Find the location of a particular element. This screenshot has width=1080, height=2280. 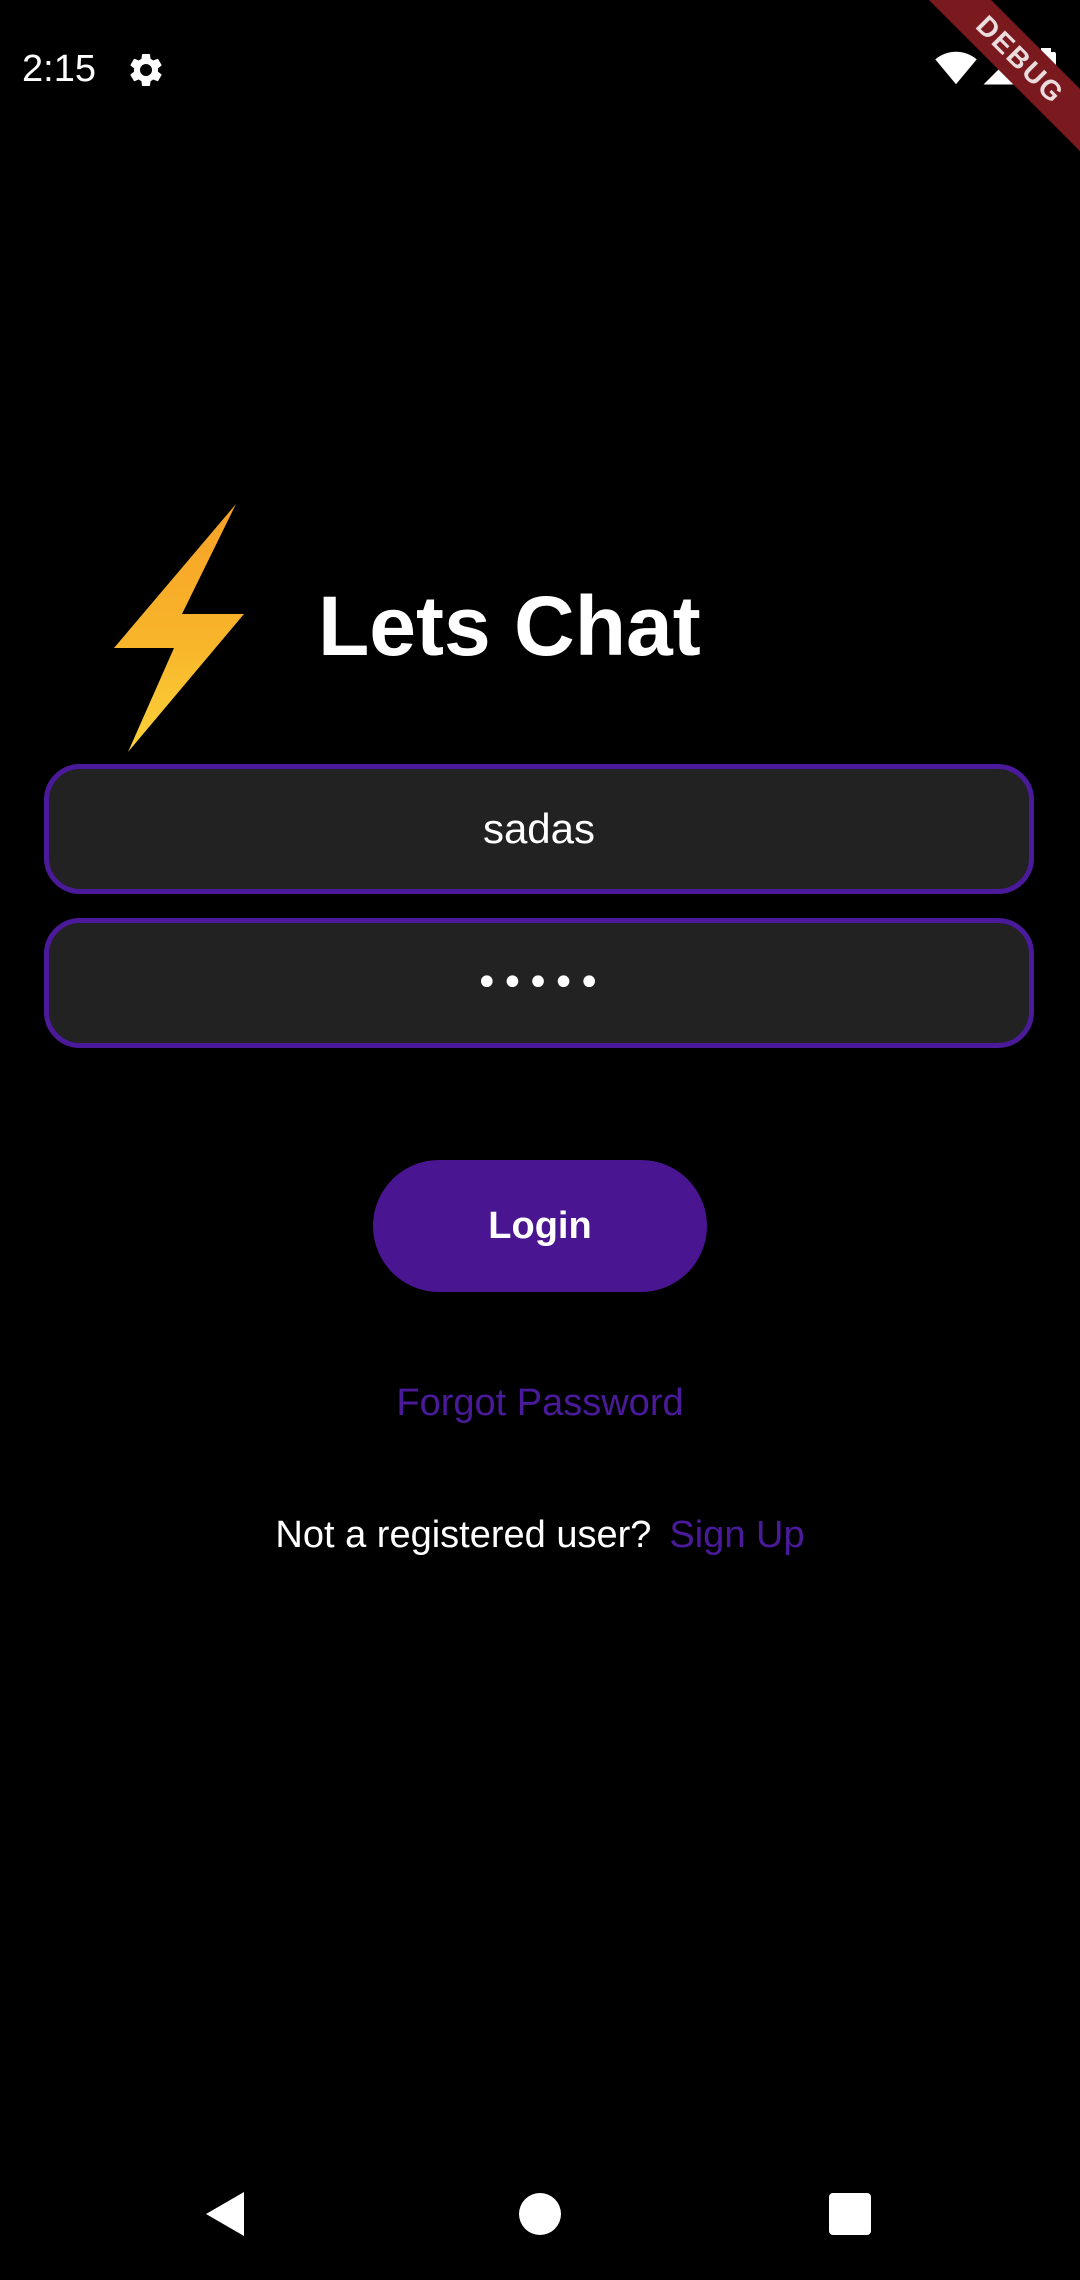

login-button: Login is located at coordinates (540, 1226).